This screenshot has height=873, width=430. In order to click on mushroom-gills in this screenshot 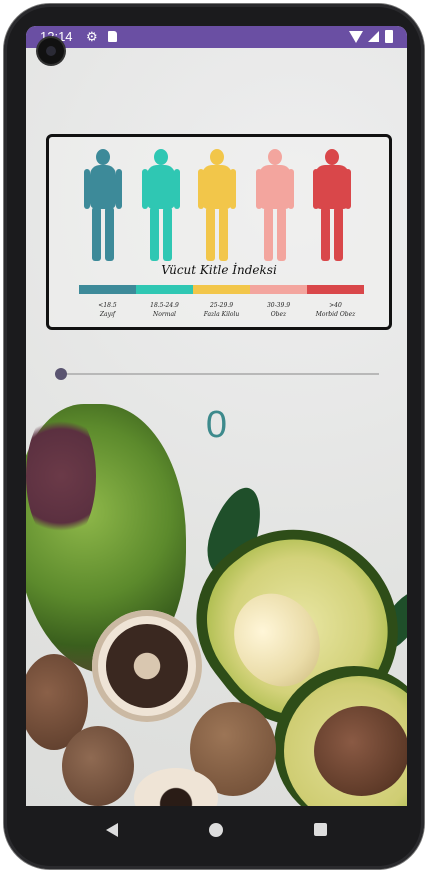, I will do `click(147, 666)`.